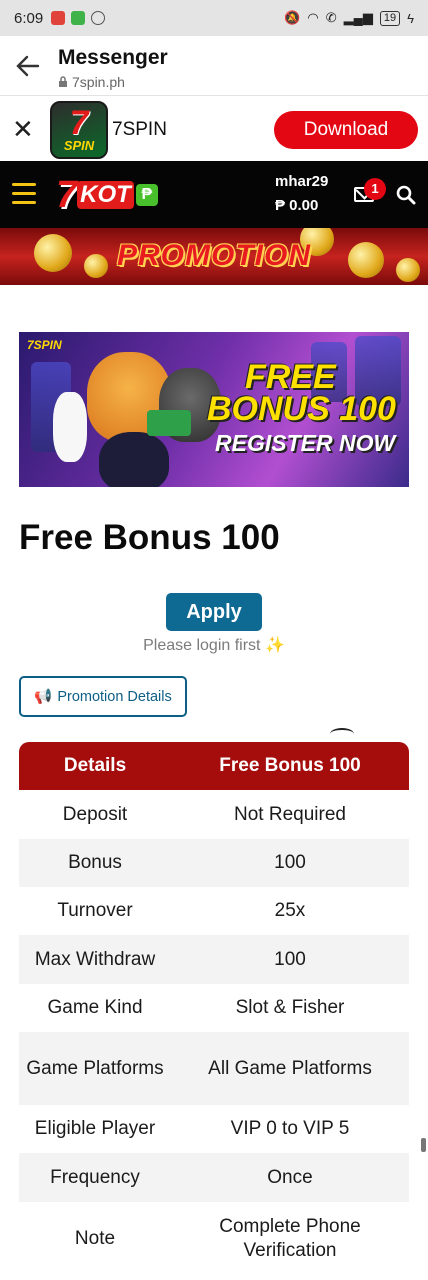 The image size is (428, 1280). Describe the element at coordinates (290, 1128) in the screenshot. I see `row-value: VIP 0 to VIP 5` at that location.